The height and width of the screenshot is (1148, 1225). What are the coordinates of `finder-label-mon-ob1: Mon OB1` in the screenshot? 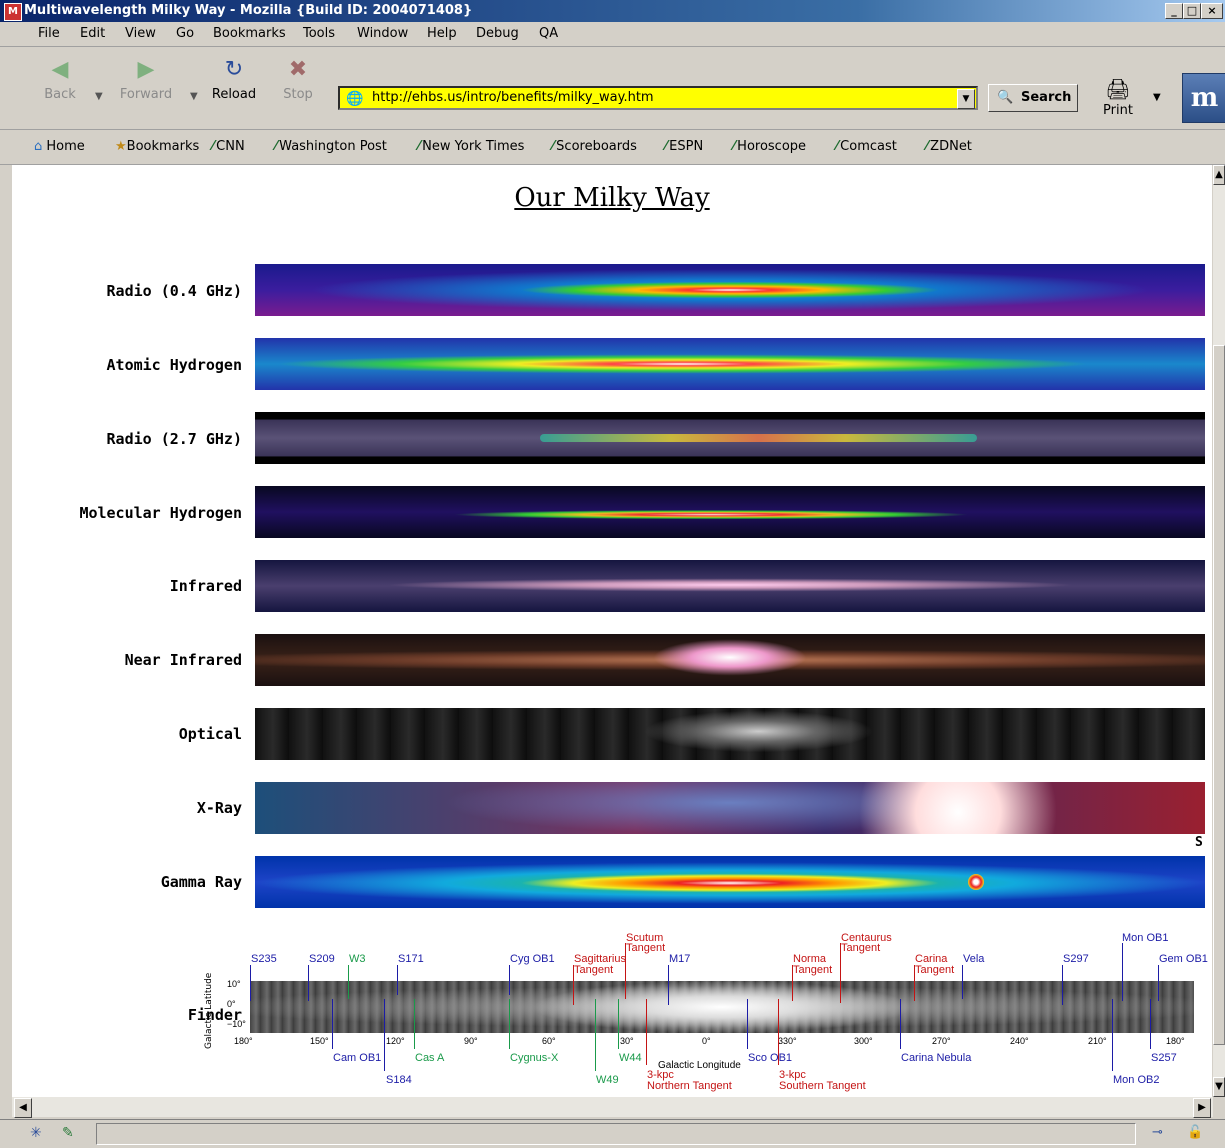 It's located at (1145, 938).